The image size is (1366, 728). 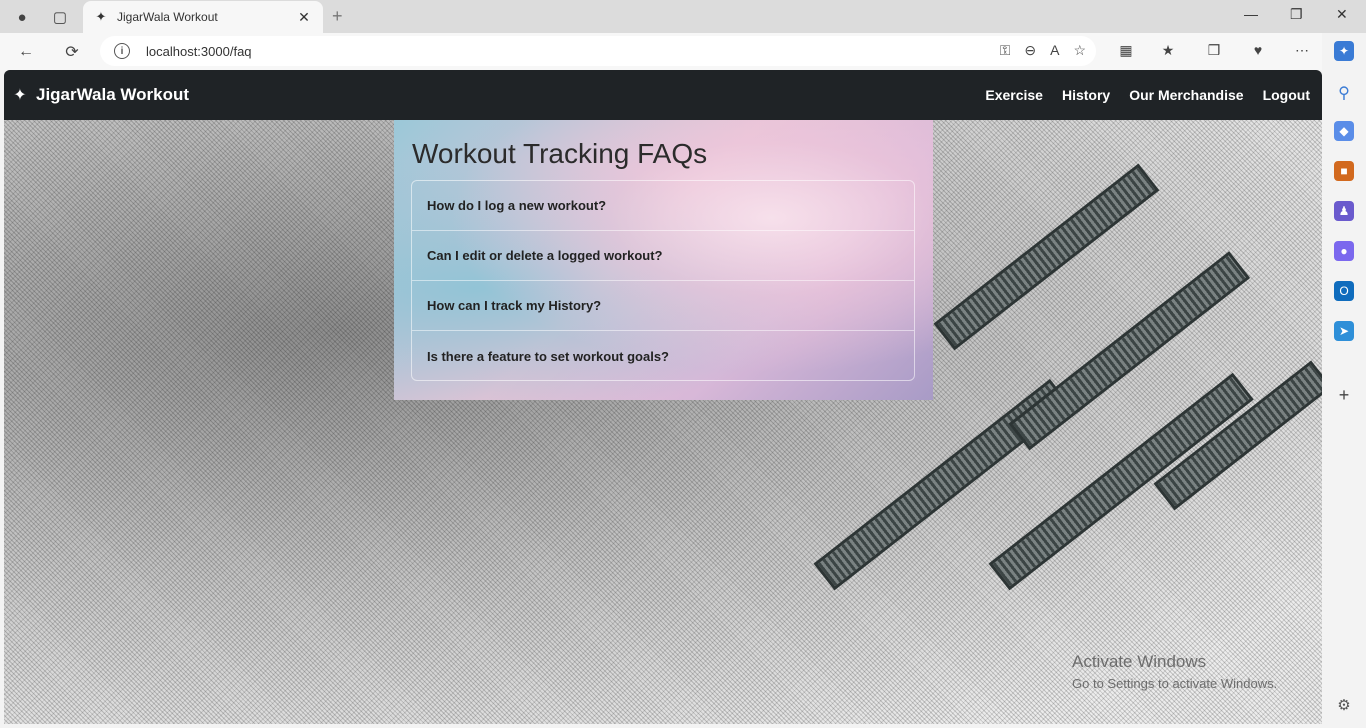 I want to click on back-icon: ←, so click(x=26, y=52).